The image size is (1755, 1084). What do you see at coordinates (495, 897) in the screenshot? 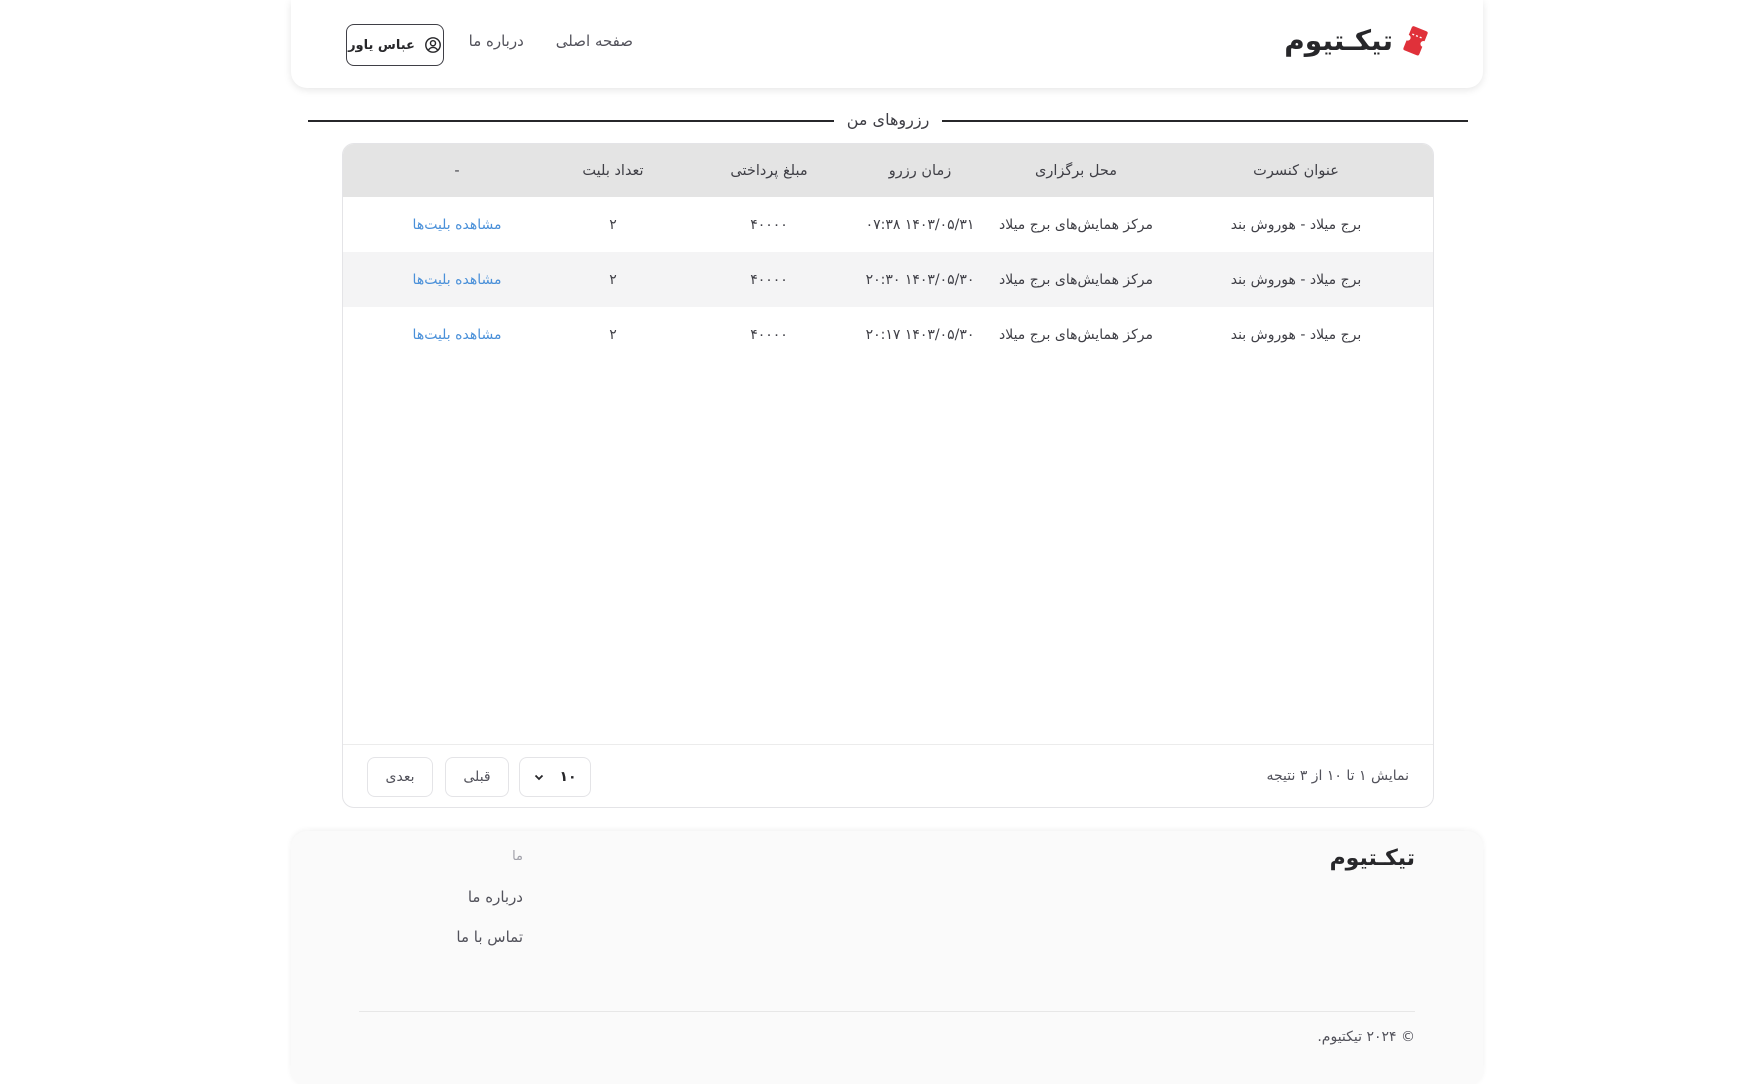
I see `footer-link-about: درباره ما` at bounding box center [495, 897].